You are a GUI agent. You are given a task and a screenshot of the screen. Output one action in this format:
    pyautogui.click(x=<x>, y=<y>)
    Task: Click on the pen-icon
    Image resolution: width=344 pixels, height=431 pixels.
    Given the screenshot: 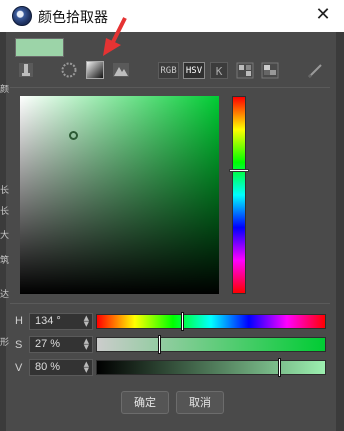 What is the action you would take?
    pyautogui.click(x=315, y=71)
    